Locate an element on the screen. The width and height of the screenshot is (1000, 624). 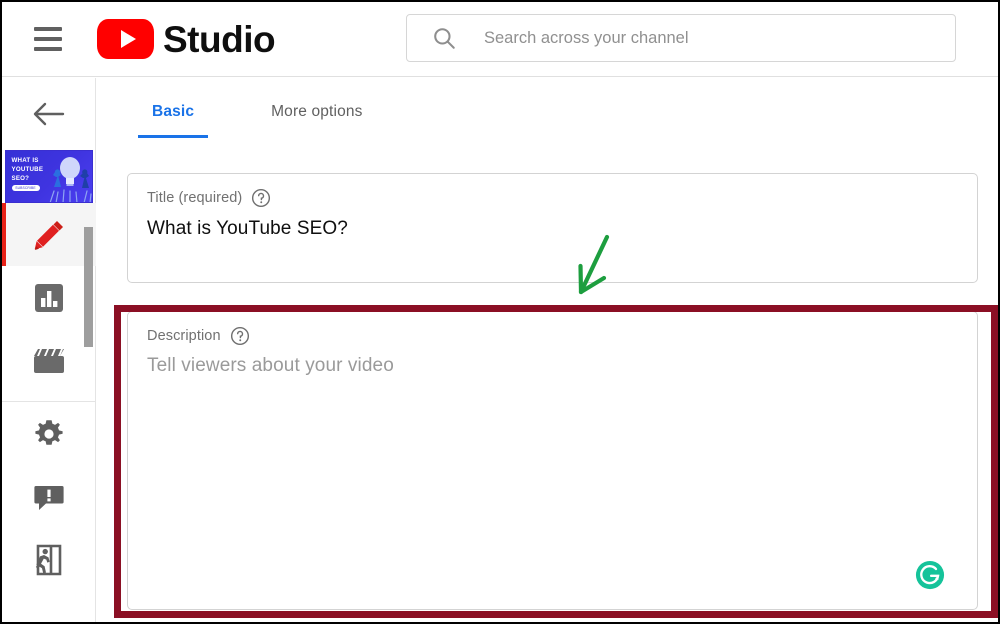
back-arrow-icon is located at coordinates (49, 114).